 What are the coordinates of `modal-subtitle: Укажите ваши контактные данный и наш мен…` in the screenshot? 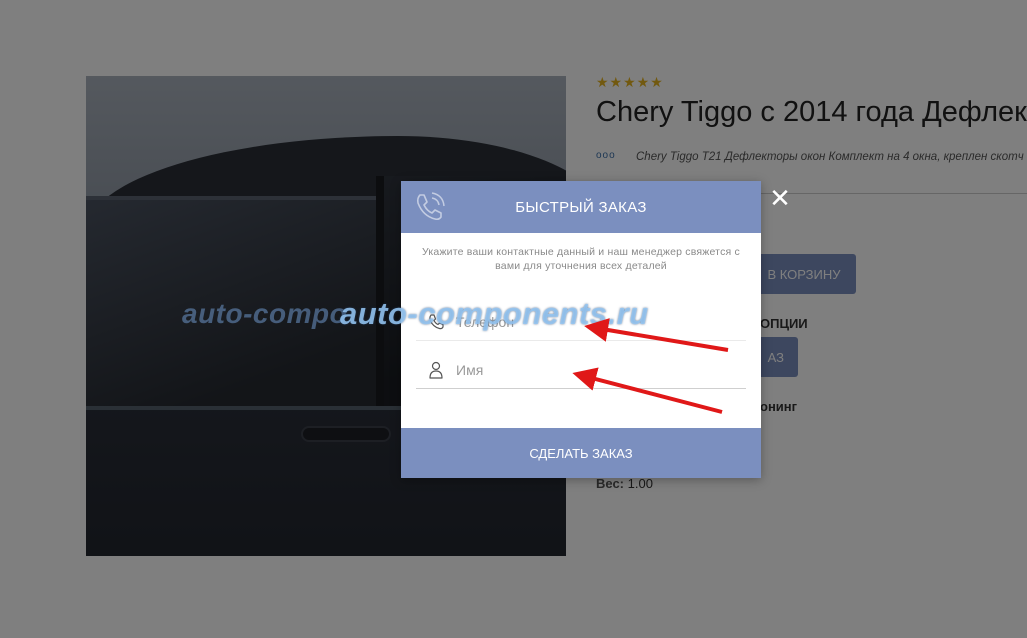 It's located at (581, 259).